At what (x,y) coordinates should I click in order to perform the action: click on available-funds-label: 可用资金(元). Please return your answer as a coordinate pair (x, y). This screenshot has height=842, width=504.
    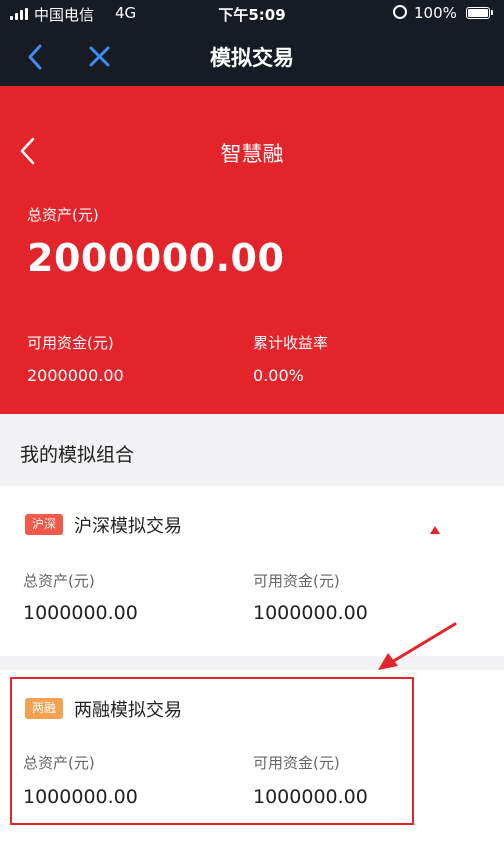
    Looking at the image, I should click on (70, 343).